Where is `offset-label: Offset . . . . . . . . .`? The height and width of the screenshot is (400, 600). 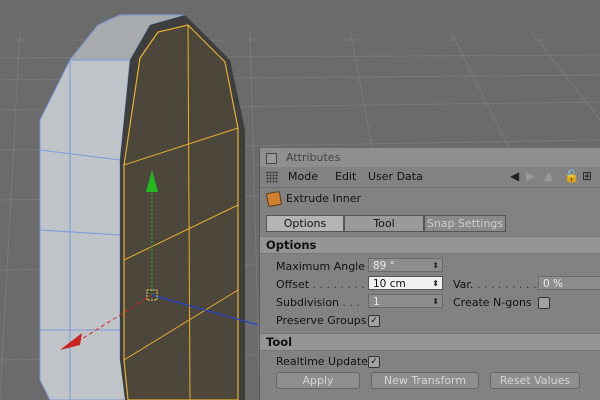
offset-label: Offset . . . . . . . . . is located at coordinates (324, 284).